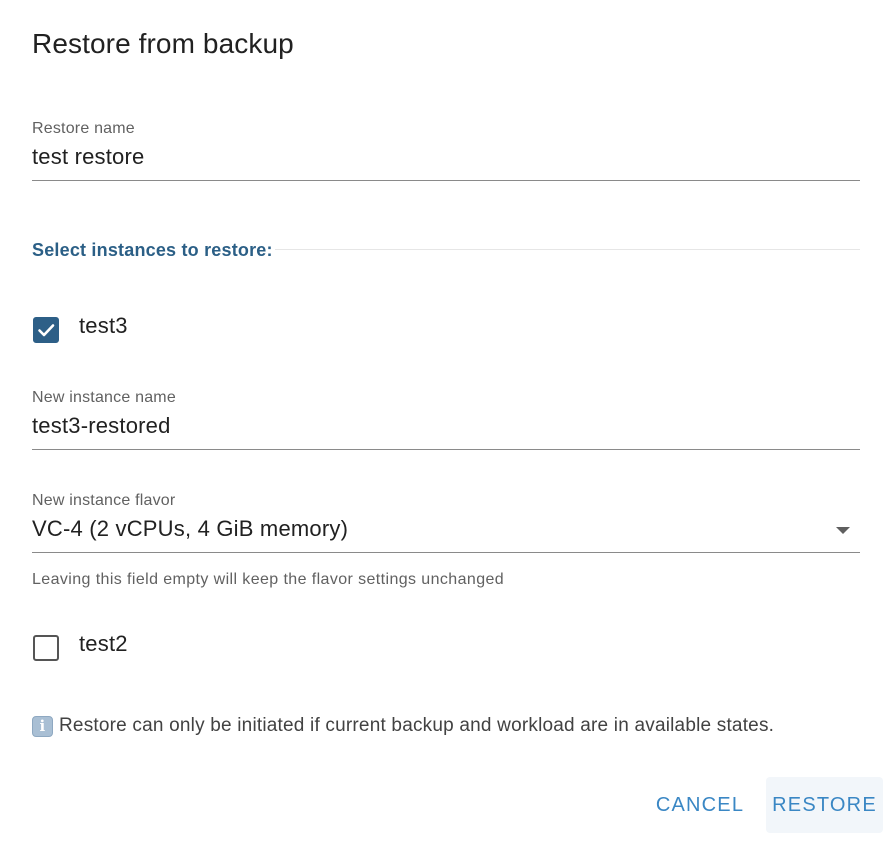 The width and height of the screenshot is (896, 844). I want to click on new-instance-name-field: New instance name test3-restored, so click(446, 419).